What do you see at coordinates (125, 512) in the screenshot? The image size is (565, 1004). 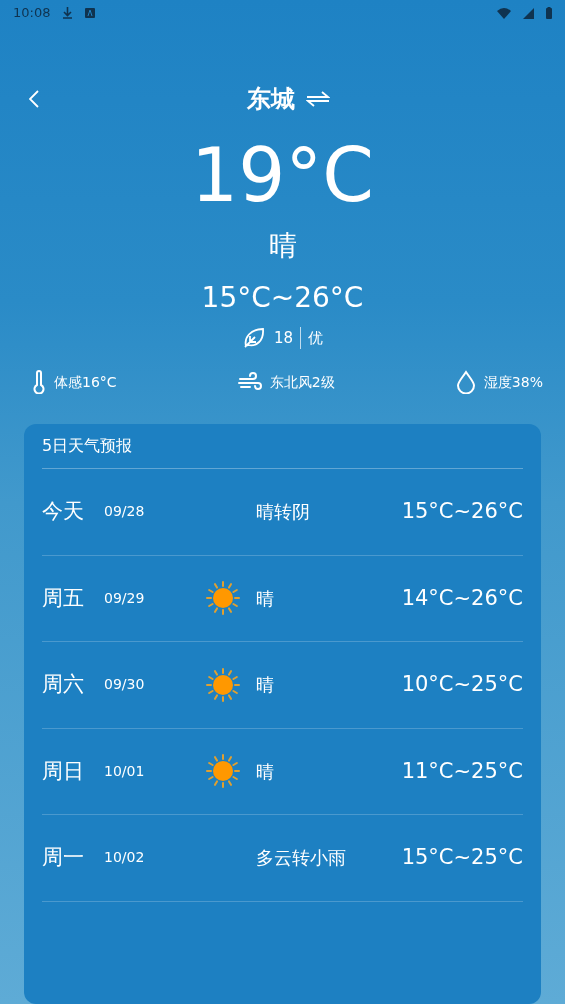 I see `forecast-date: 09/28` at bounding box center [125, 512].